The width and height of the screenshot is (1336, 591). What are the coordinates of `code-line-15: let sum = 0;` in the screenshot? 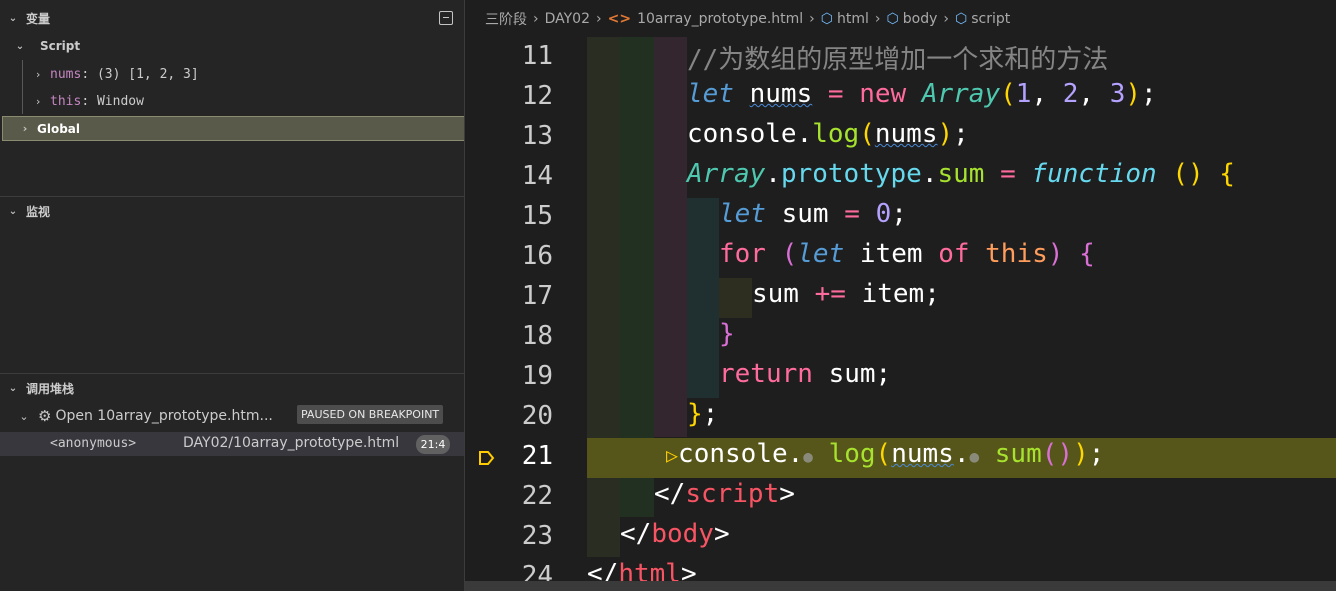 It's located at (813, 214).